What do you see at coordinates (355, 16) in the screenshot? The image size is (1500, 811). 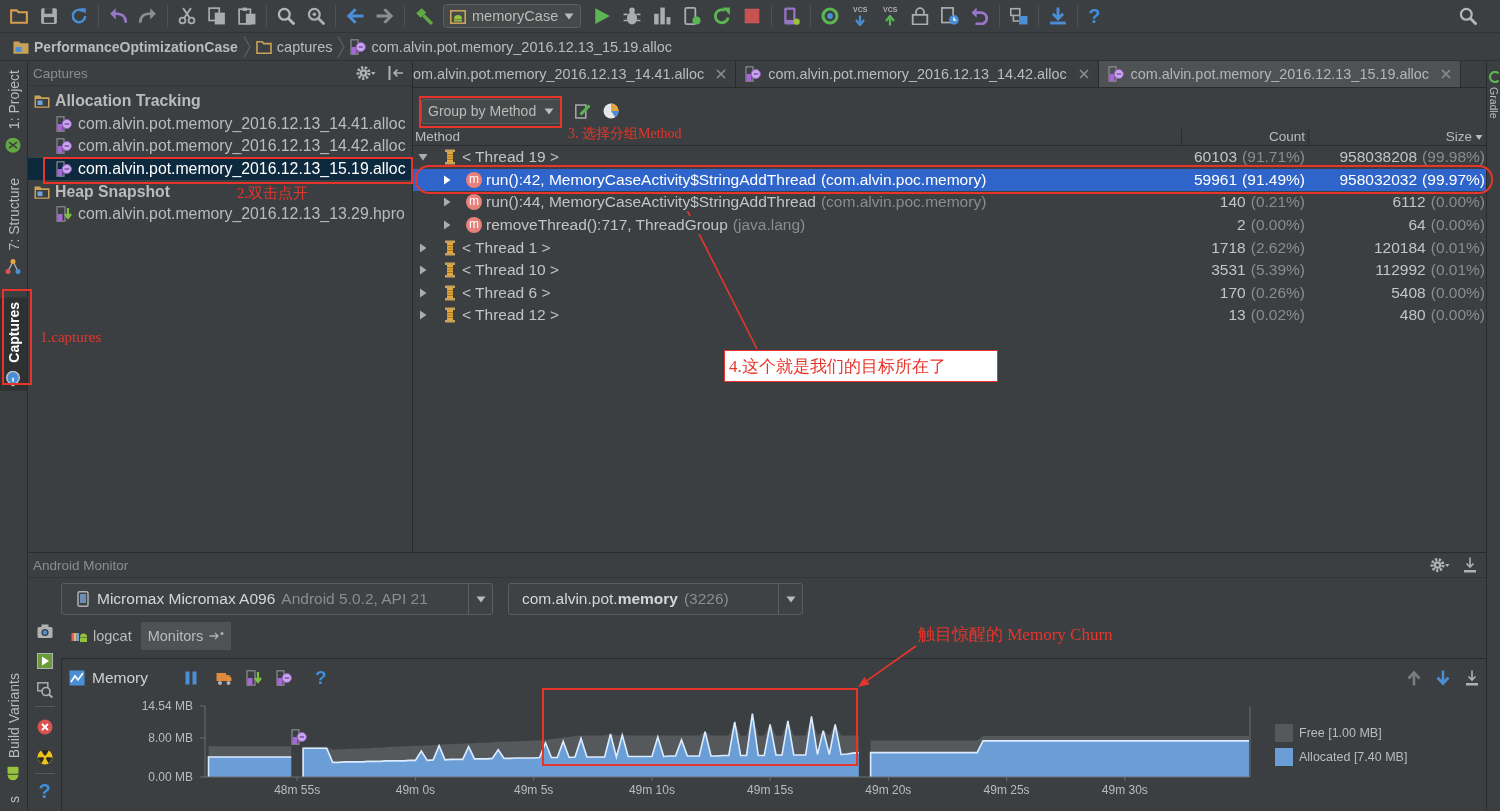 I see `back-arrow-icon` at bounding box center [355, 16].